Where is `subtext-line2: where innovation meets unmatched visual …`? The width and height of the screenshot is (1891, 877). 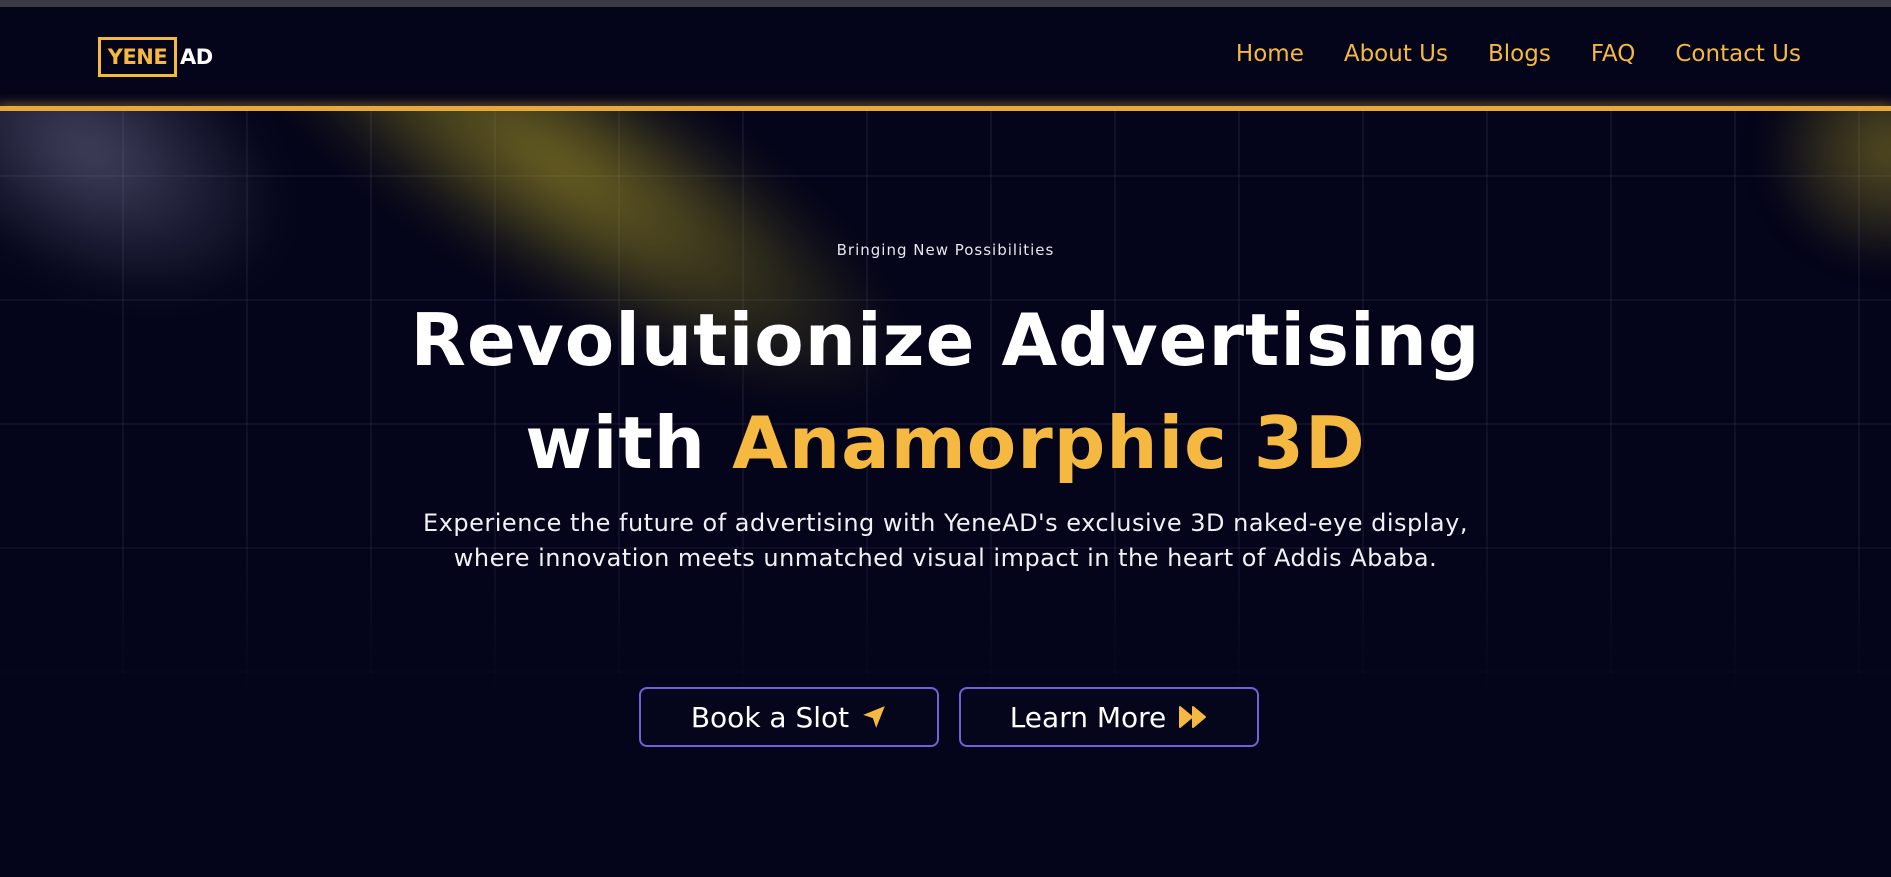
subtext-line2: where innovation meets unmatched visual … is located at coordinates (945, 558).